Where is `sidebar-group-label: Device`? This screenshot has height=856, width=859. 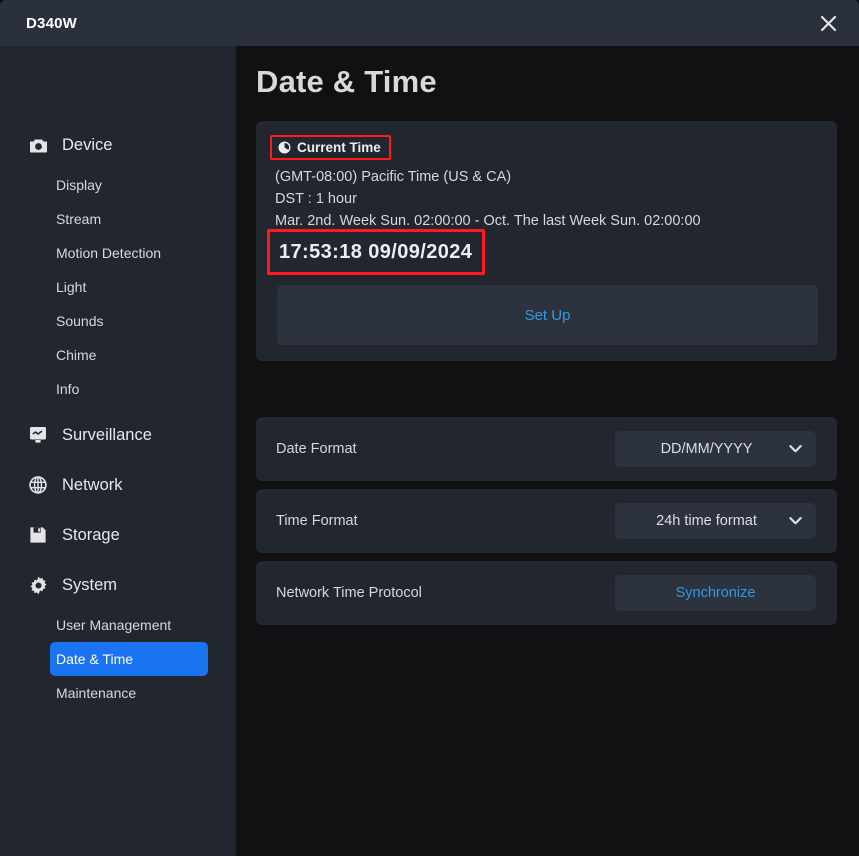
sidebar-group-label: Device is located at coordinates (87, 144).